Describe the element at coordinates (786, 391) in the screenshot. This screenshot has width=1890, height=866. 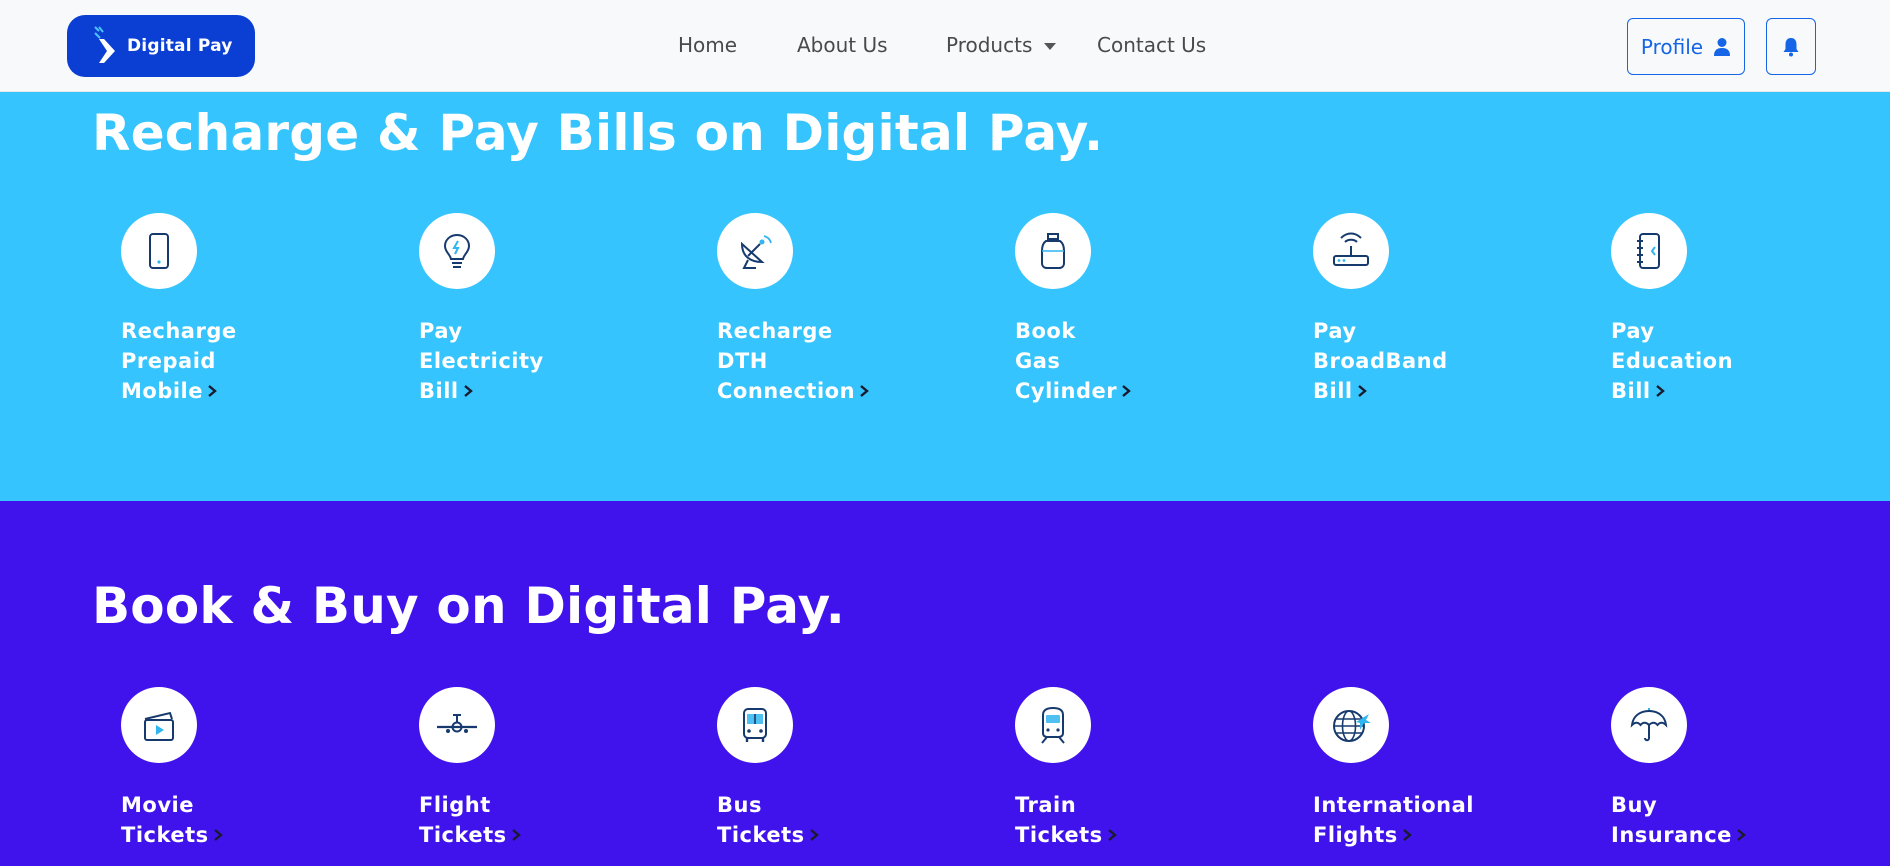
I see `label-line: Connection` at that location.